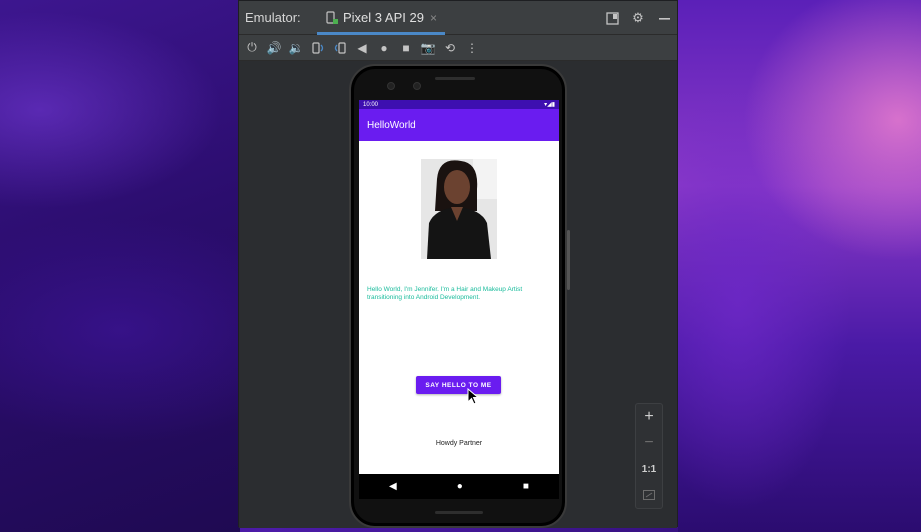 This screenshot has height=532, width=921. Describe the element at coordinates (406, 48) in the screenshot. I see `overview-icon: ■` at that location.